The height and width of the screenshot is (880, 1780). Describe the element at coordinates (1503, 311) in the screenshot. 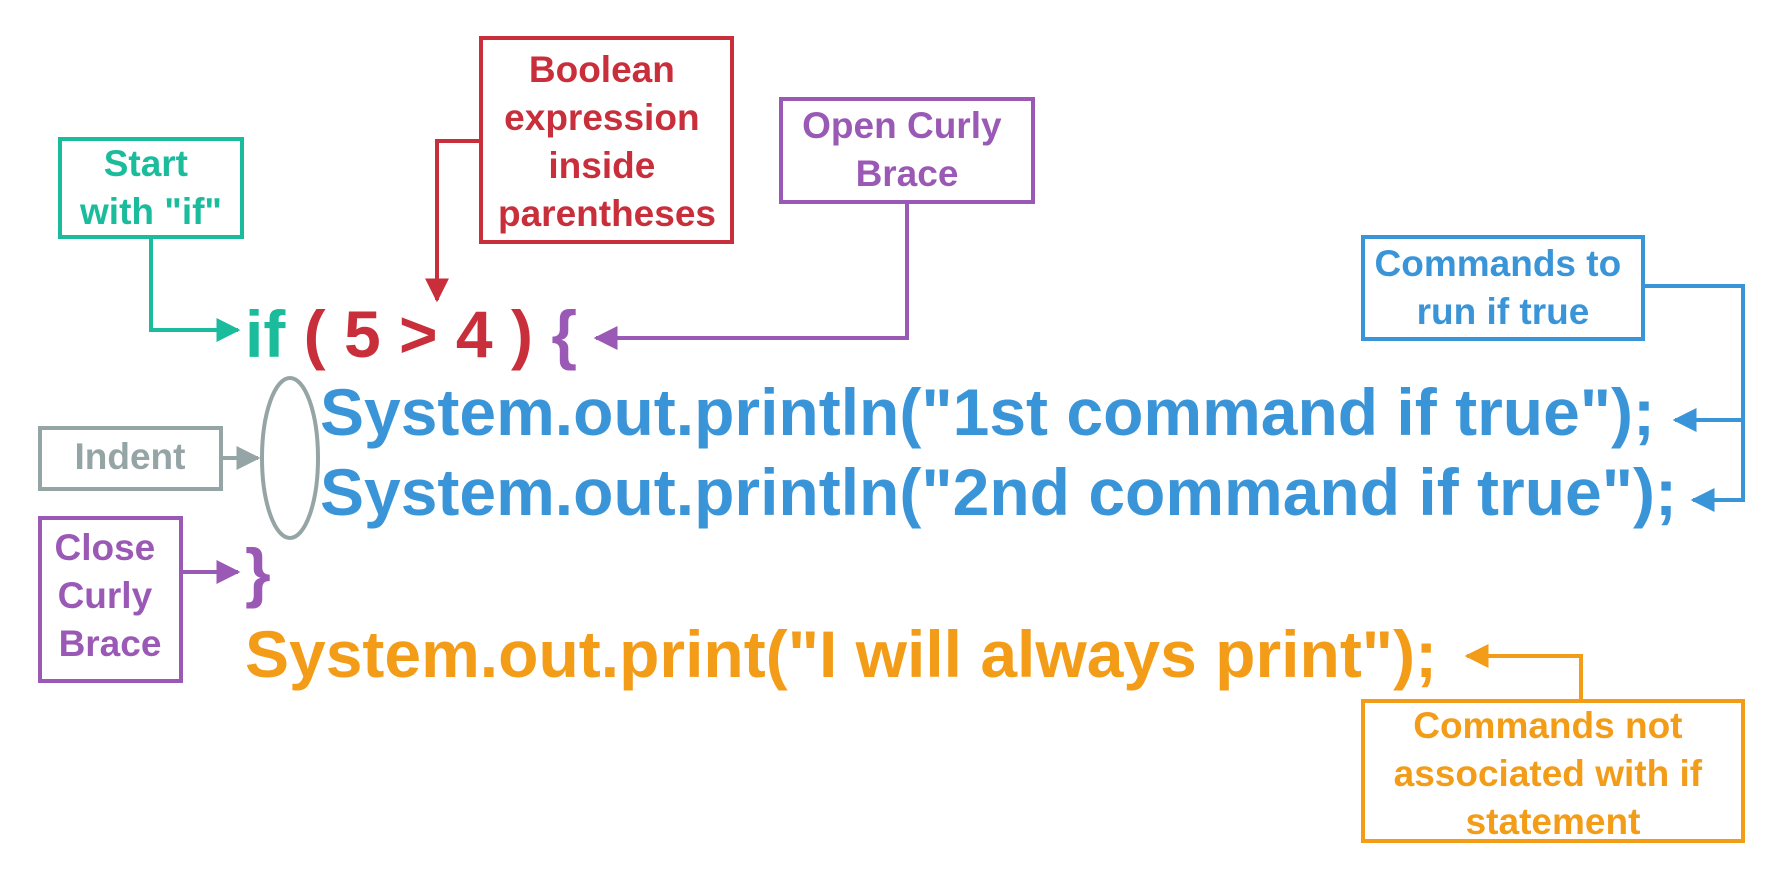

I see `callout-commands-true-line: run if true` at that location.